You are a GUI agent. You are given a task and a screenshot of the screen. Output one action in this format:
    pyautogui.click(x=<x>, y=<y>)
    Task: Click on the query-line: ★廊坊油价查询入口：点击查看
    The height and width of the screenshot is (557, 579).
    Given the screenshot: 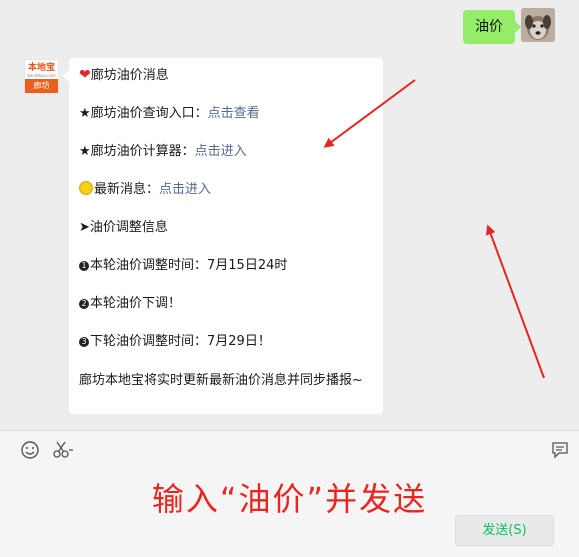 What is the action you would take?
    pyautogui.click(x=169, y=114)
    